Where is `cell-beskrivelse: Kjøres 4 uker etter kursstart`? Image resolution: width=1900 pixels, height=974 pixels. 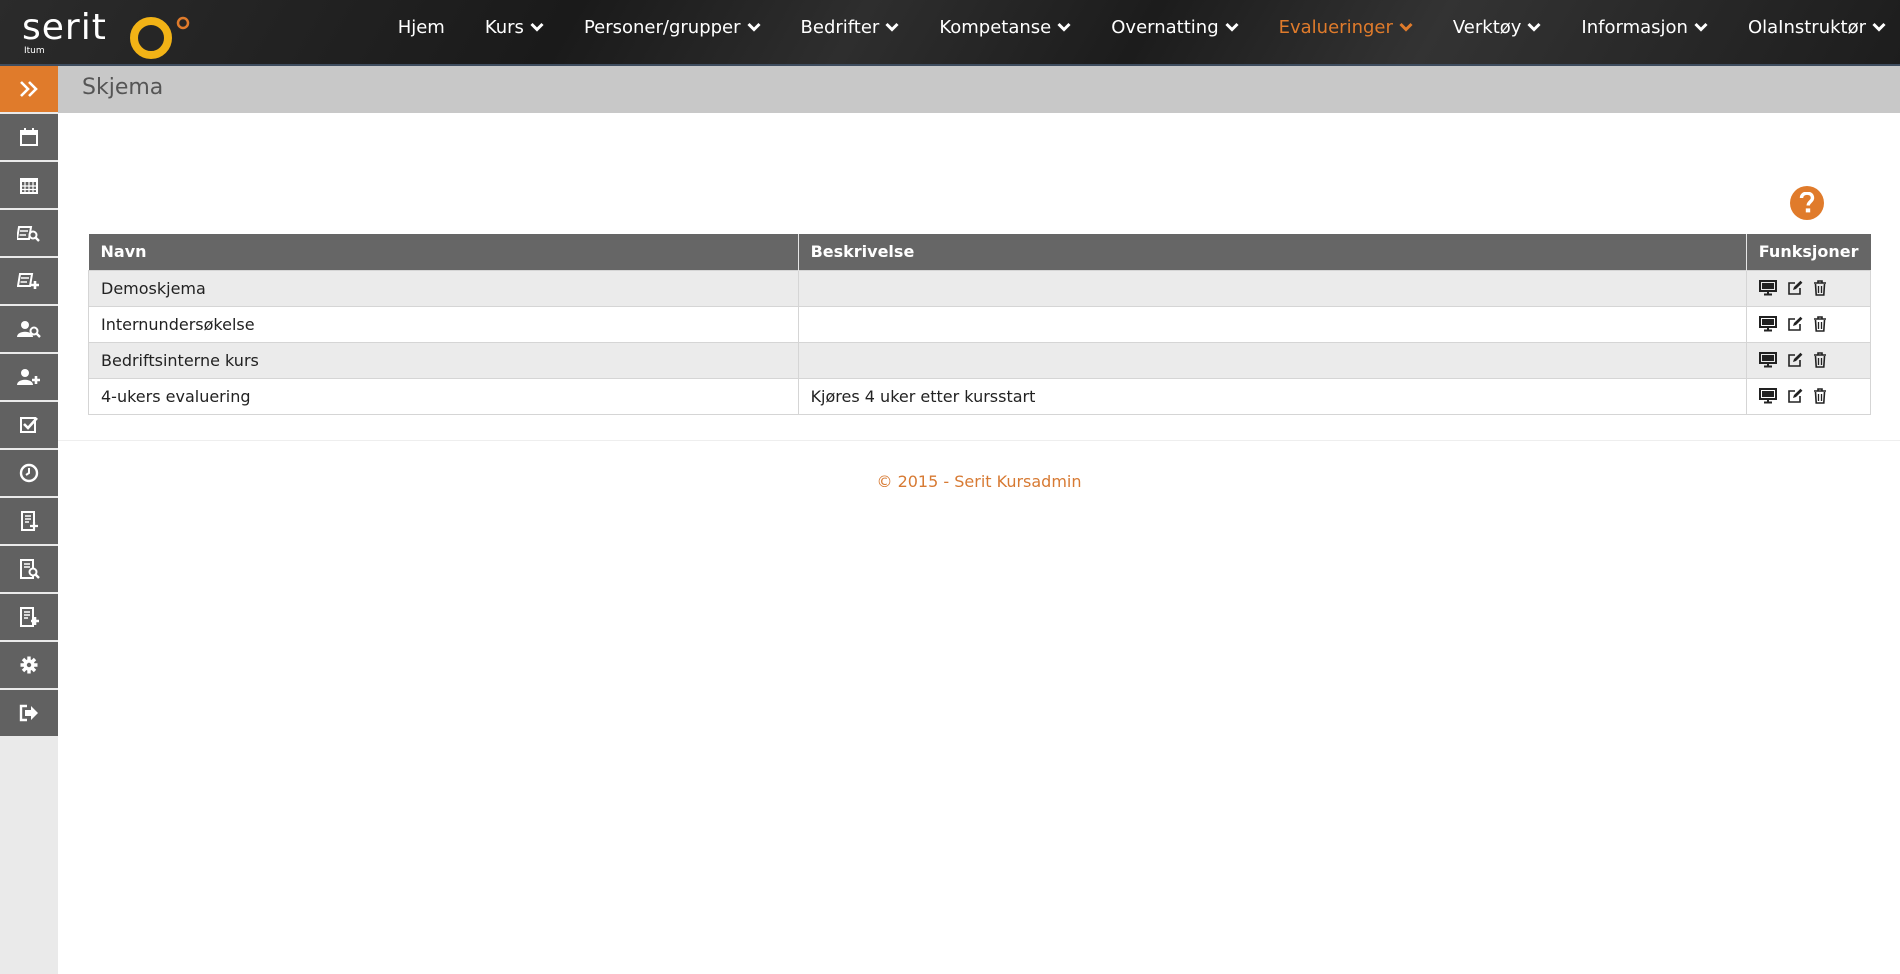 cell-beskrivelse: Kjøres 4 uker etter kursstart is located at coordinates (1272, 396).